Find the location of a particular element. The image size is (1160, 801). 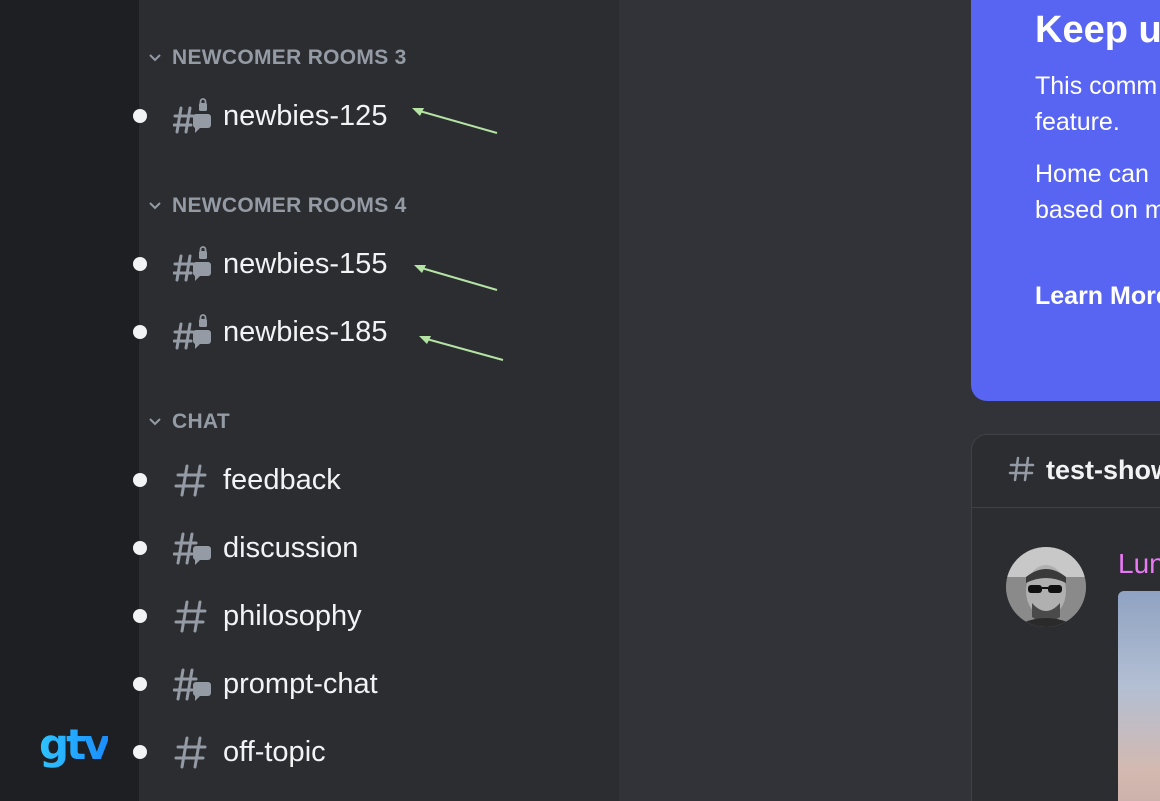

channel-item-newbies-125: newbies-125 is located at coordinates (368, 116).